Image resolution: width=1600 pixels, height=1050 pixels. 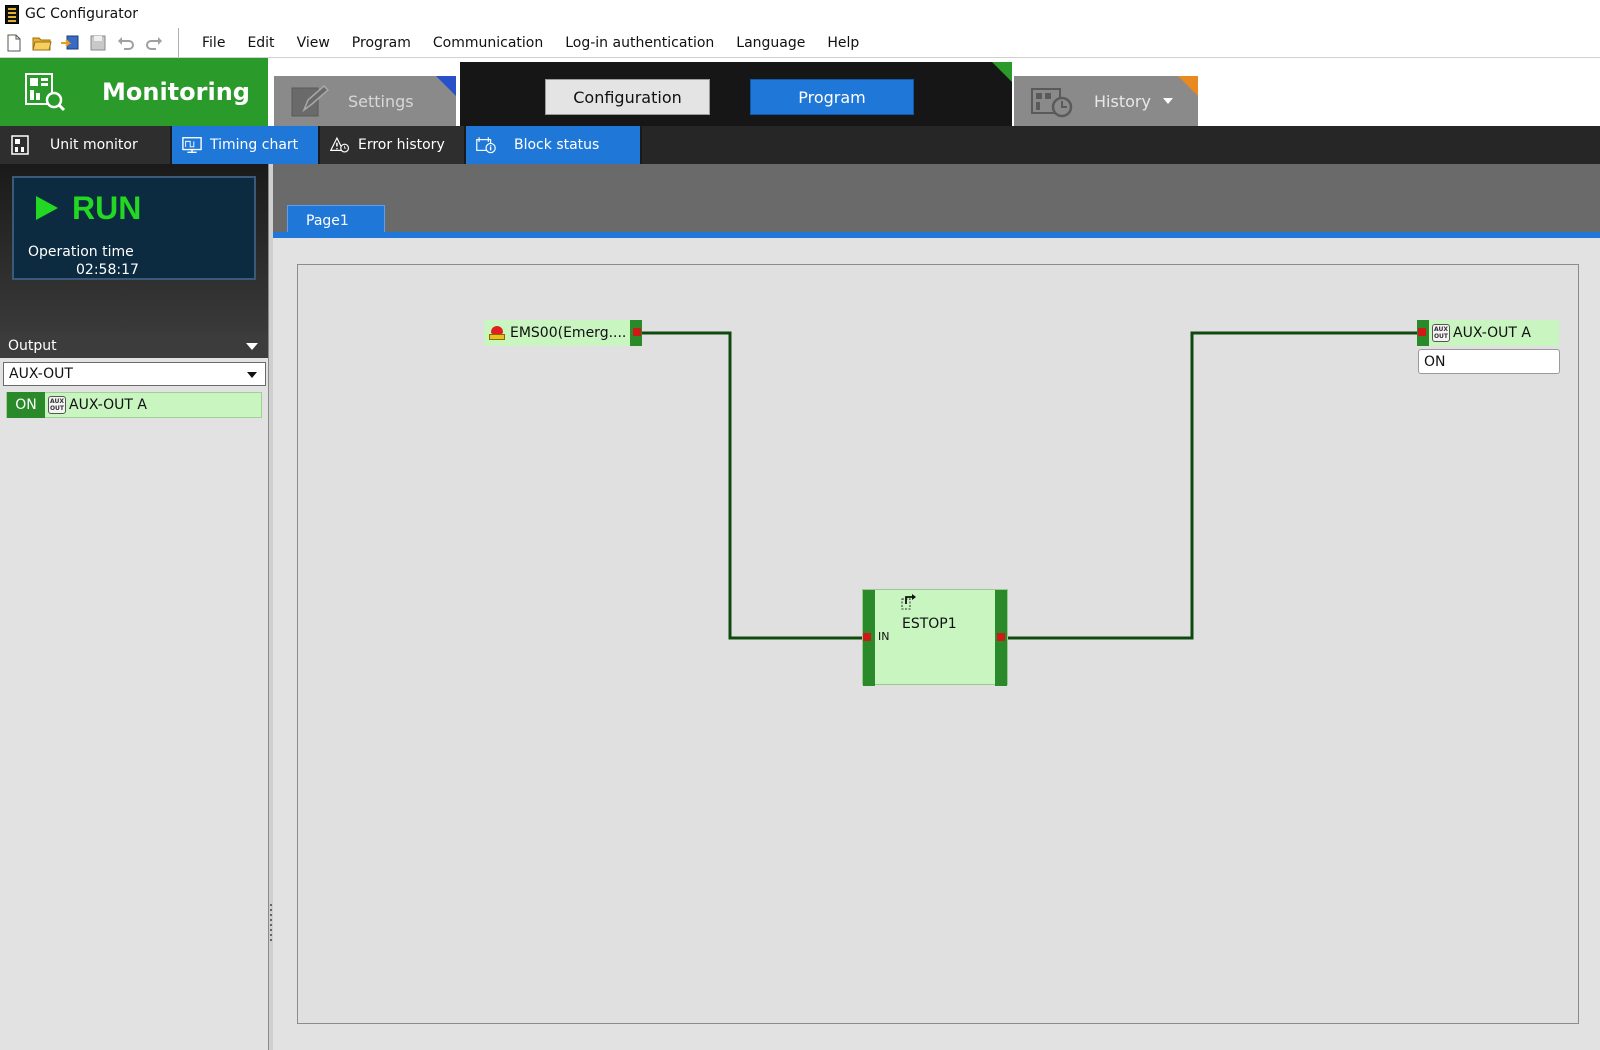 I want to click on settings-pencil-icon, so click(x=310, y=101).